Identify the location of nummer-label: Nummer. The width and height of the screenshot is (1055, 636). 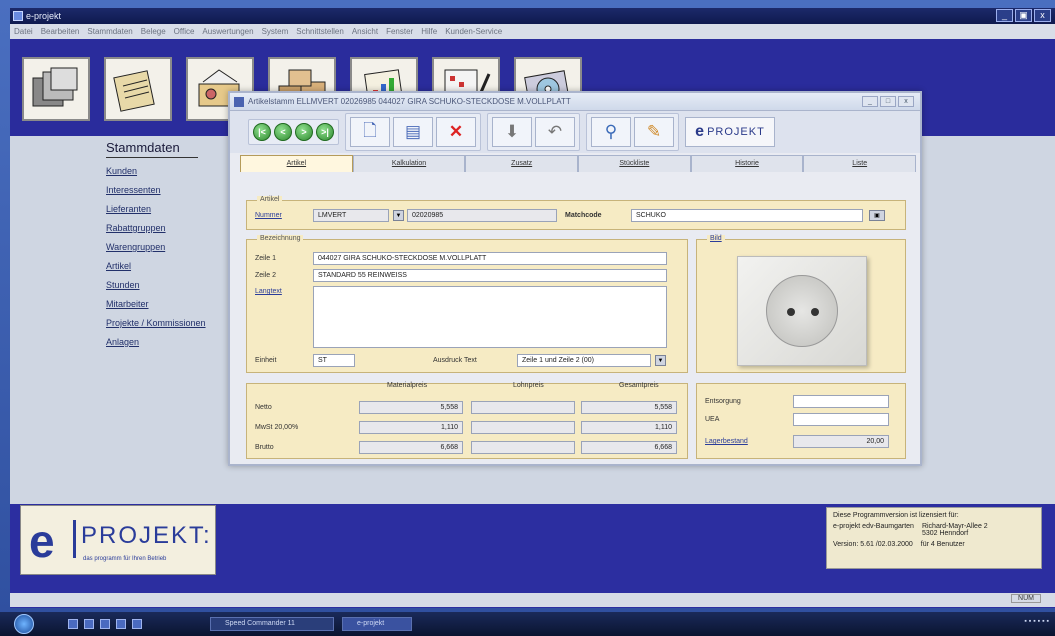
(268, 215).